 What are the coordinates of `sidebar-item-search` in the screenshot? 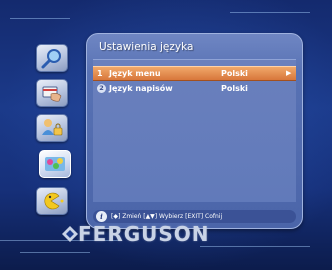 It's located at (52, 58).